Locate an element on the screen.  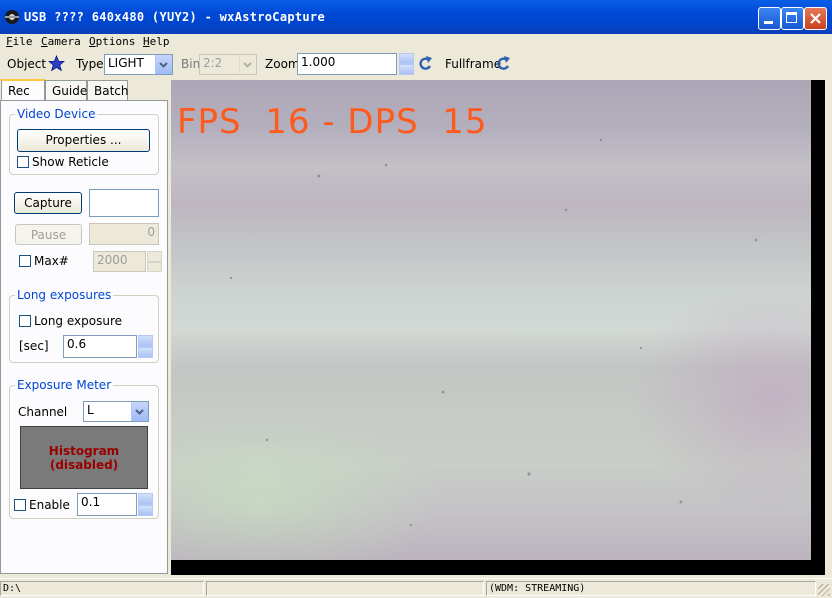
tab-label: Guide is located at coordinates (70, 91).